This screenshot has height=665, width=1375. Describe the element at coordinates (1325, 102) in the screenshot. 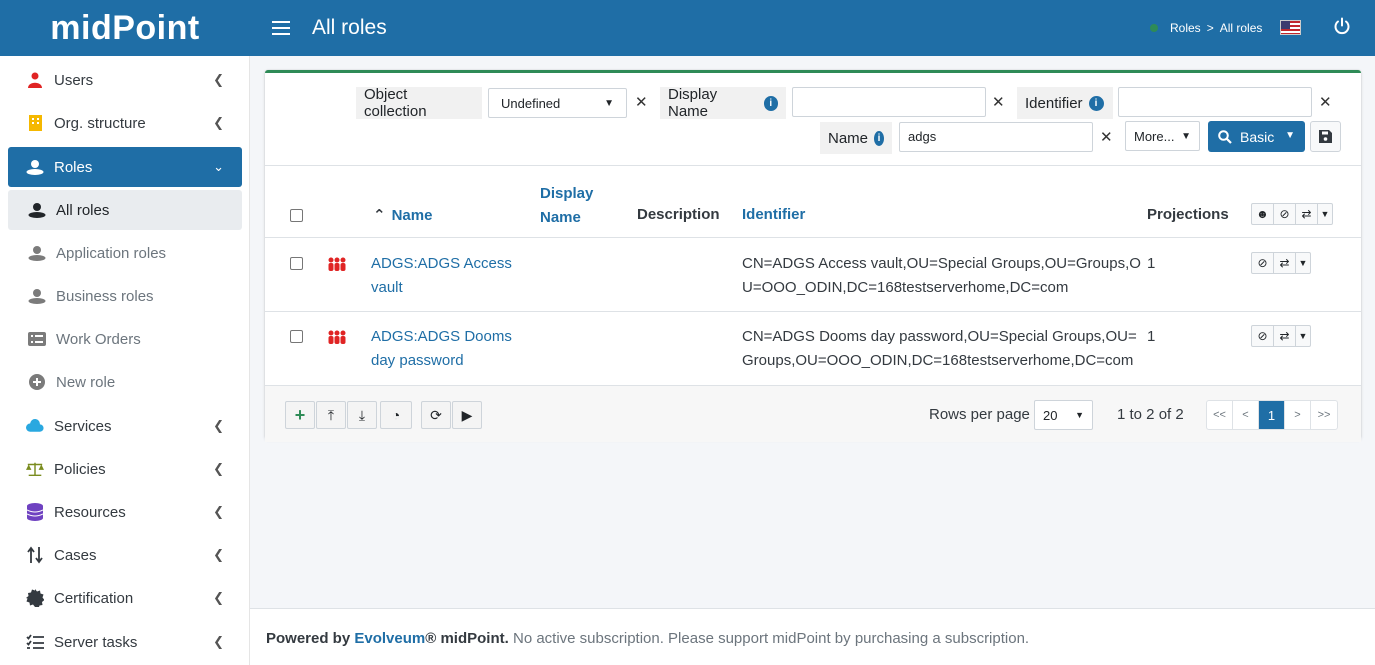

I see `clear-identifier-icon: ✕` at that location.